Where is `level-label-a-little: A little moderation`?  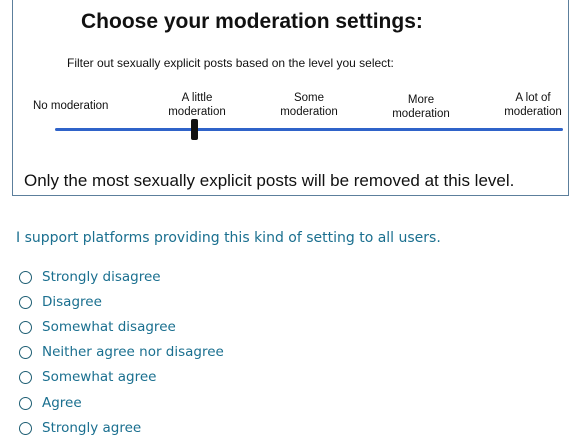
level-label-a-little: A little moderation is located at coordinates (197, 105).